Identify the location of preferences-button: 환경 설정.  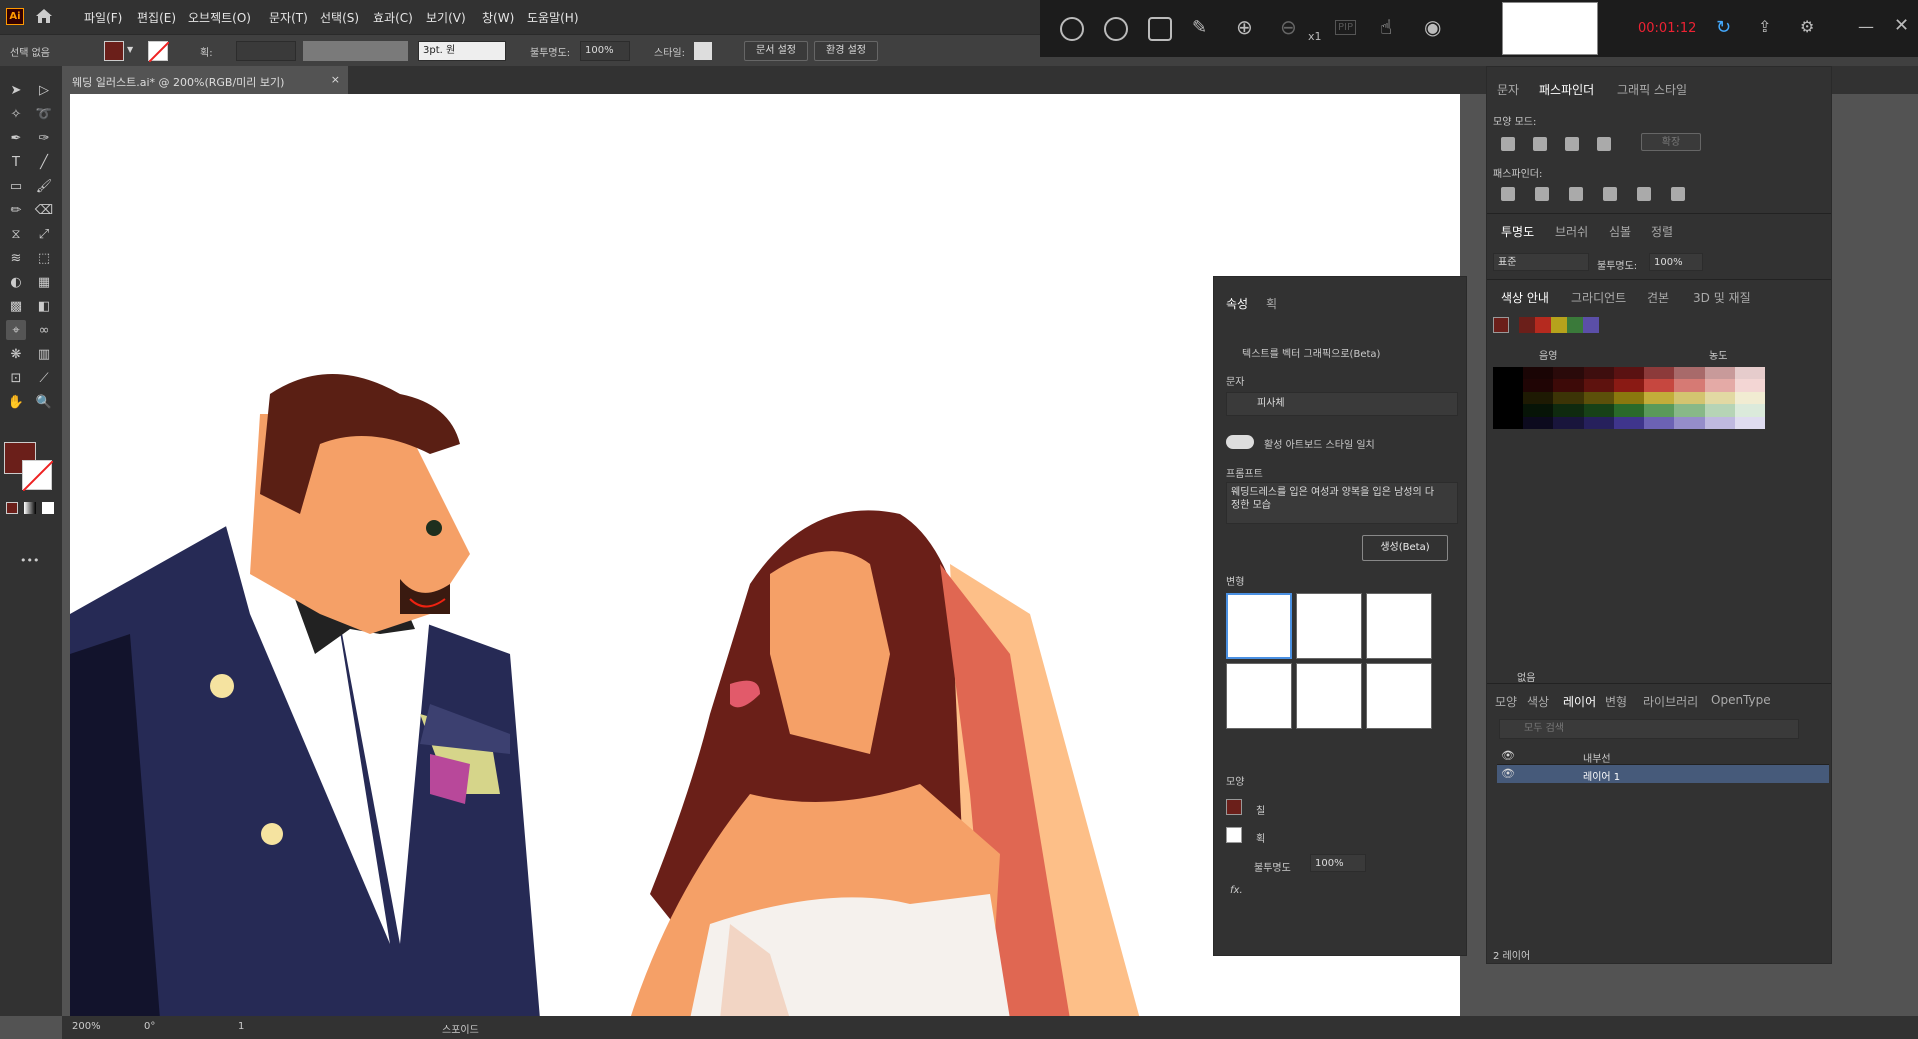
(846, 51).